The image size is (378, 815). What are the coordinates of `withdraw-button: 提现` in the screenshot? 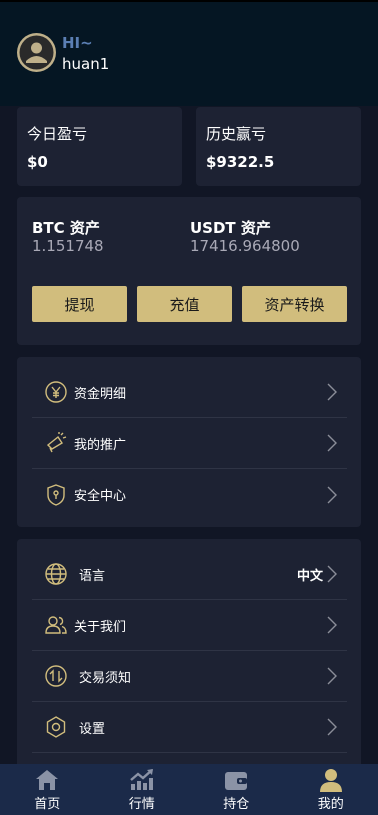 It's located at (79, 304).